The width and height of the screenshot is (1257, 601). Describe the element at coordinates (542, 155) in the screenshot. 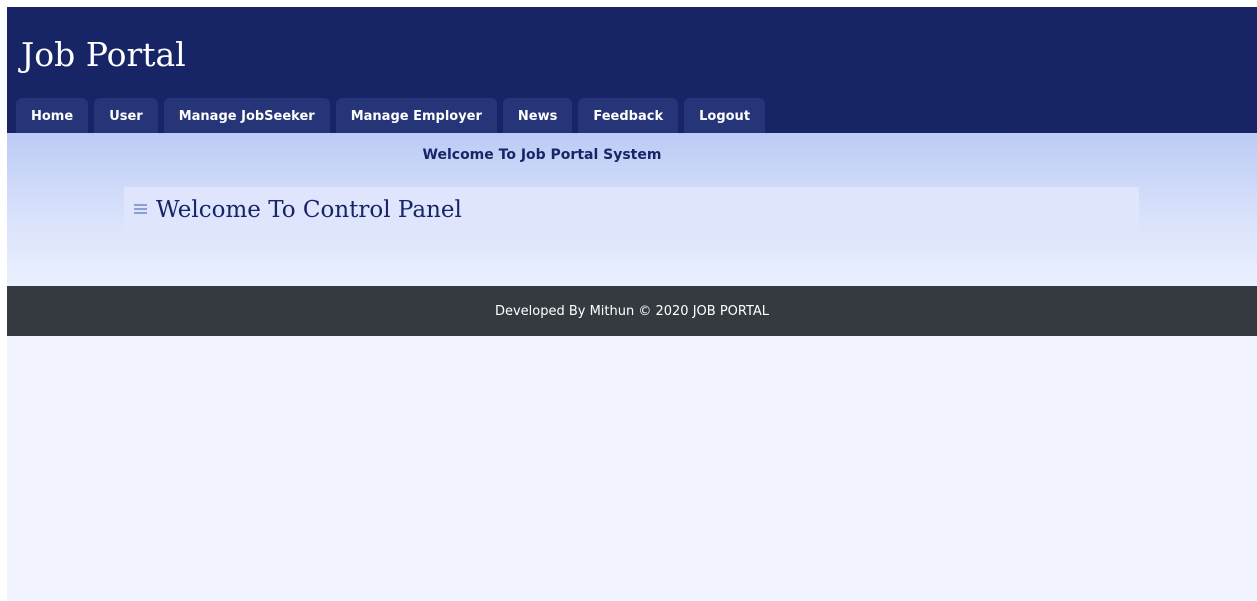

I see `welcome-heading: Welcome To Job Portal System` at that location.